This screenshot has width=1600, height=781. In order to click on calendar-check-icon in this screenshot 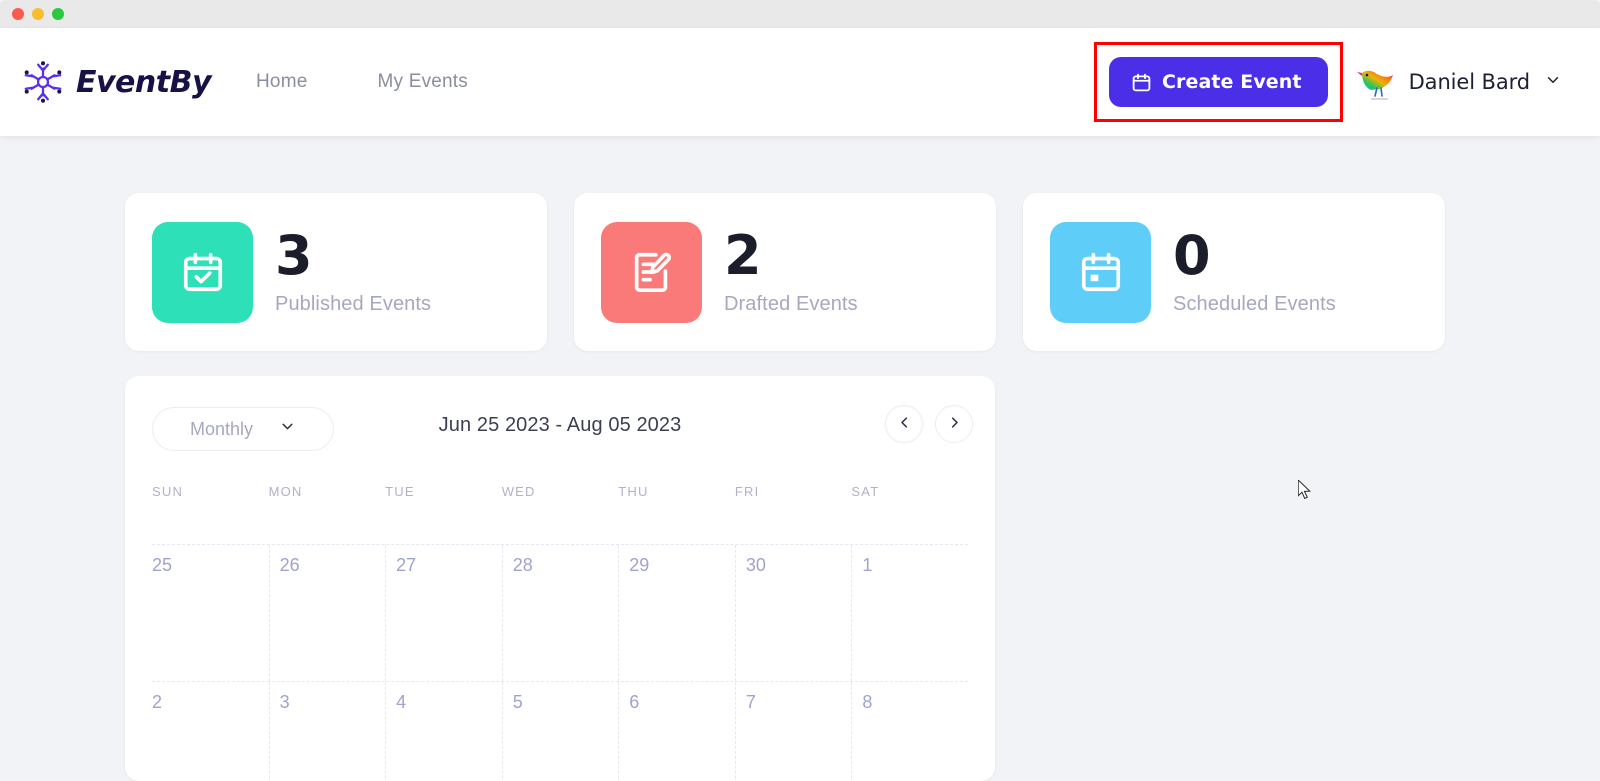, I will do `click(202, 272)`.